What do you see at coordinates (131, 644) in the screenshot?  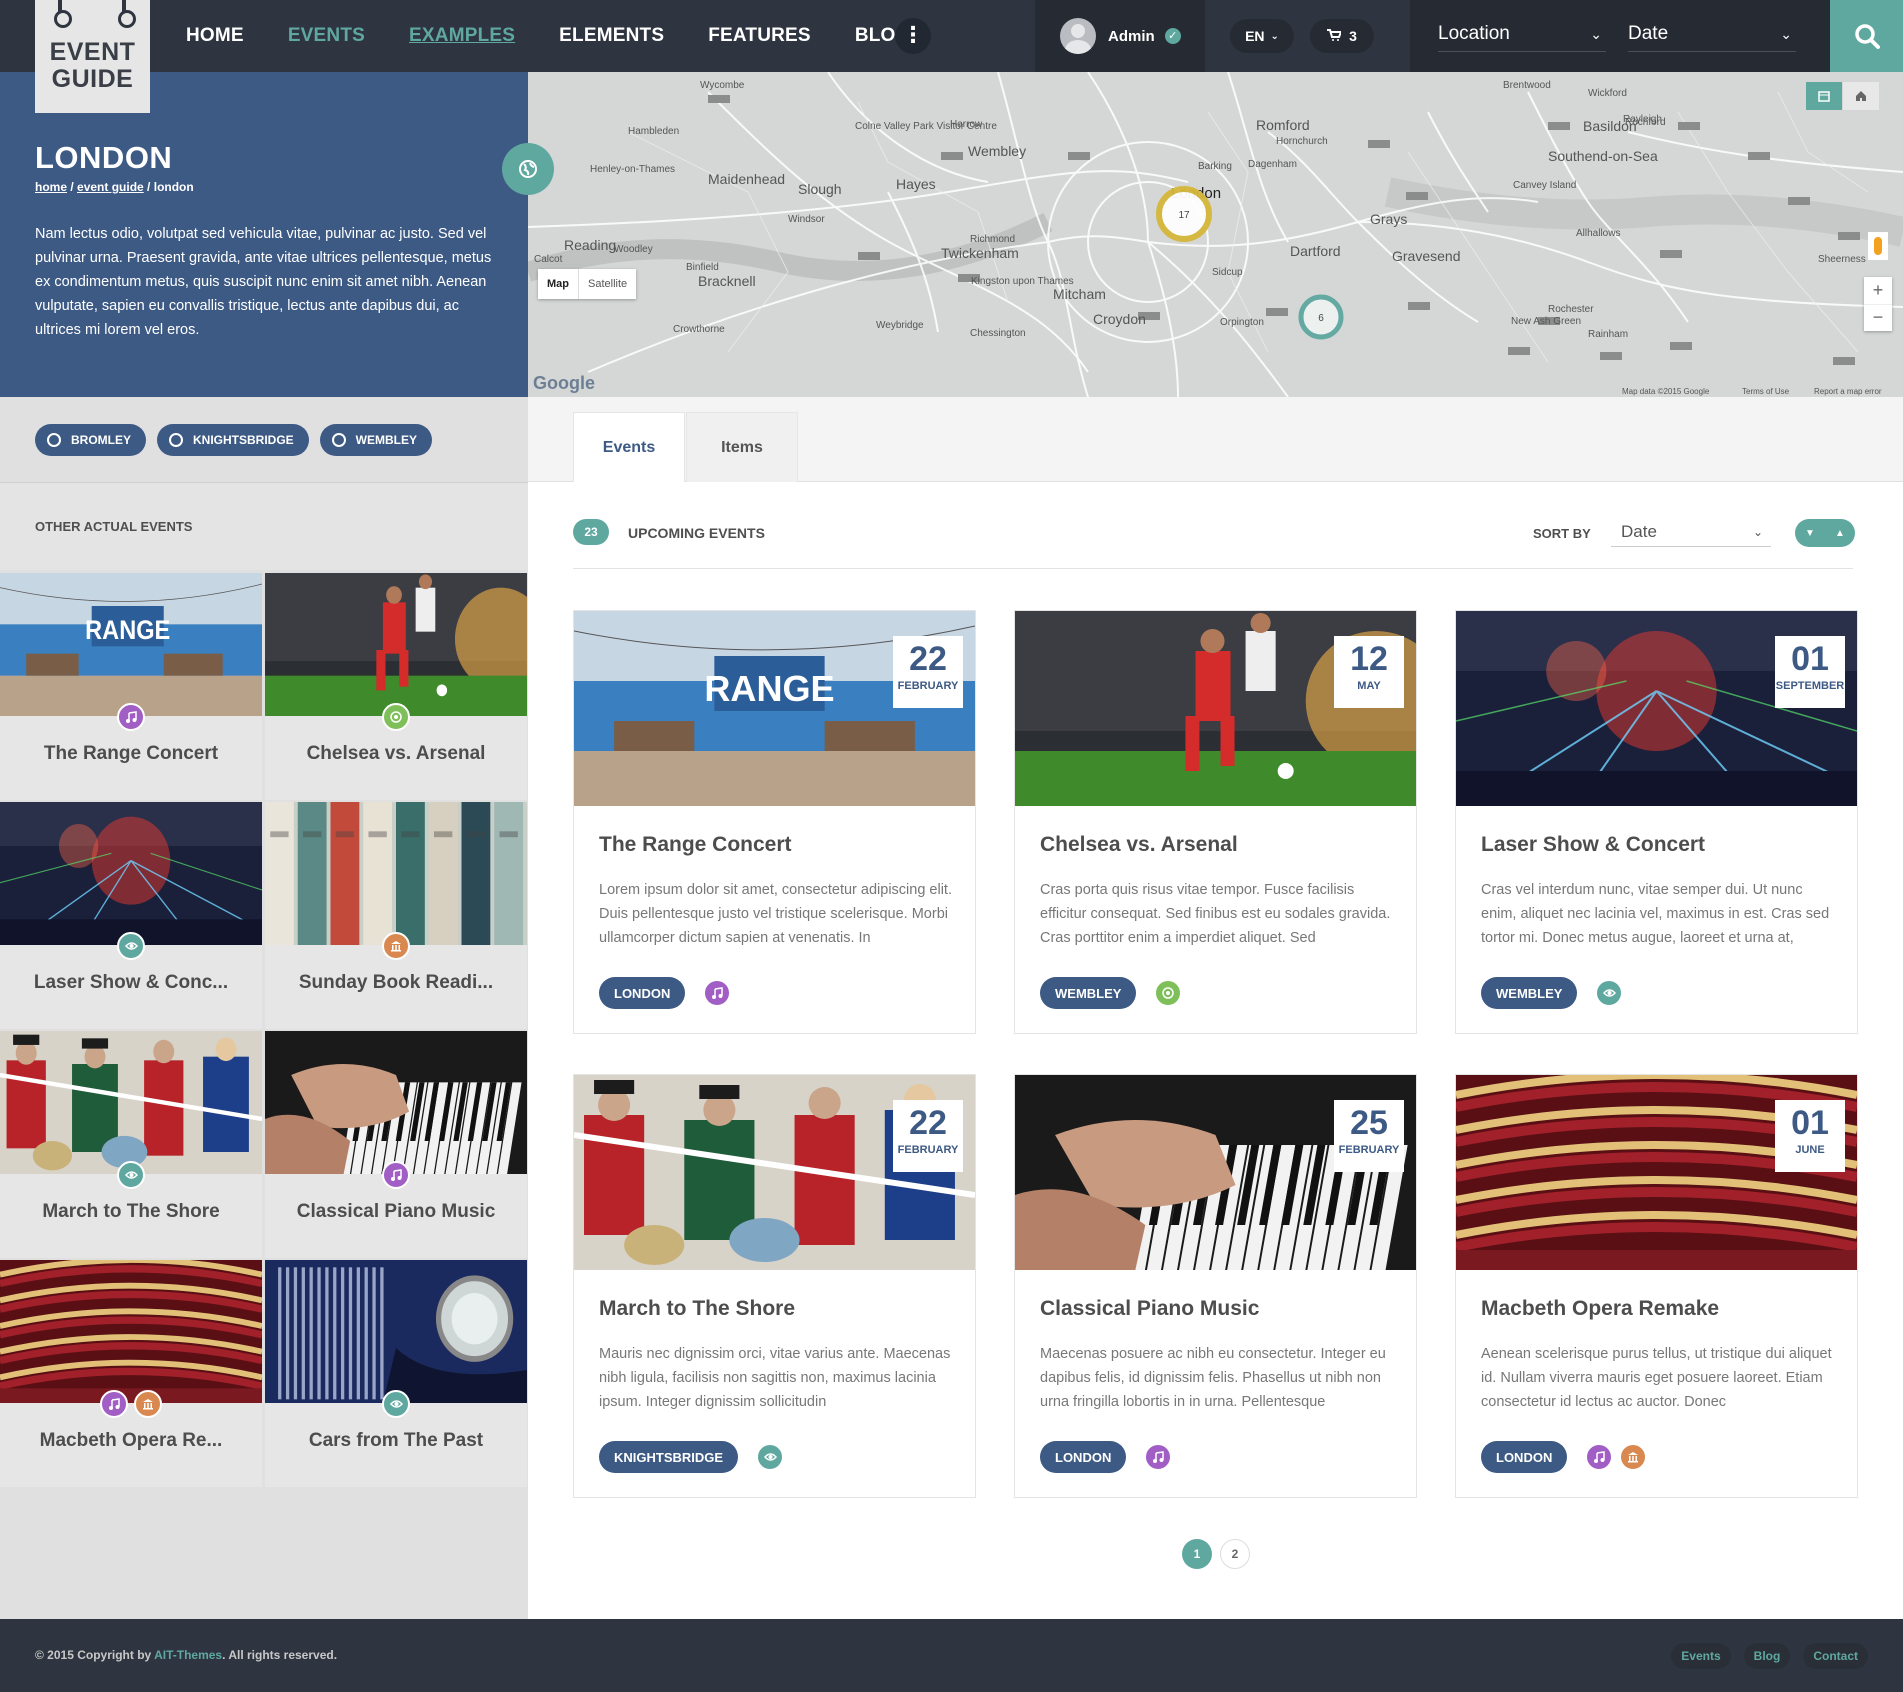 I see `event-thumbnail: RANGE` at bounding box center [131, 644].